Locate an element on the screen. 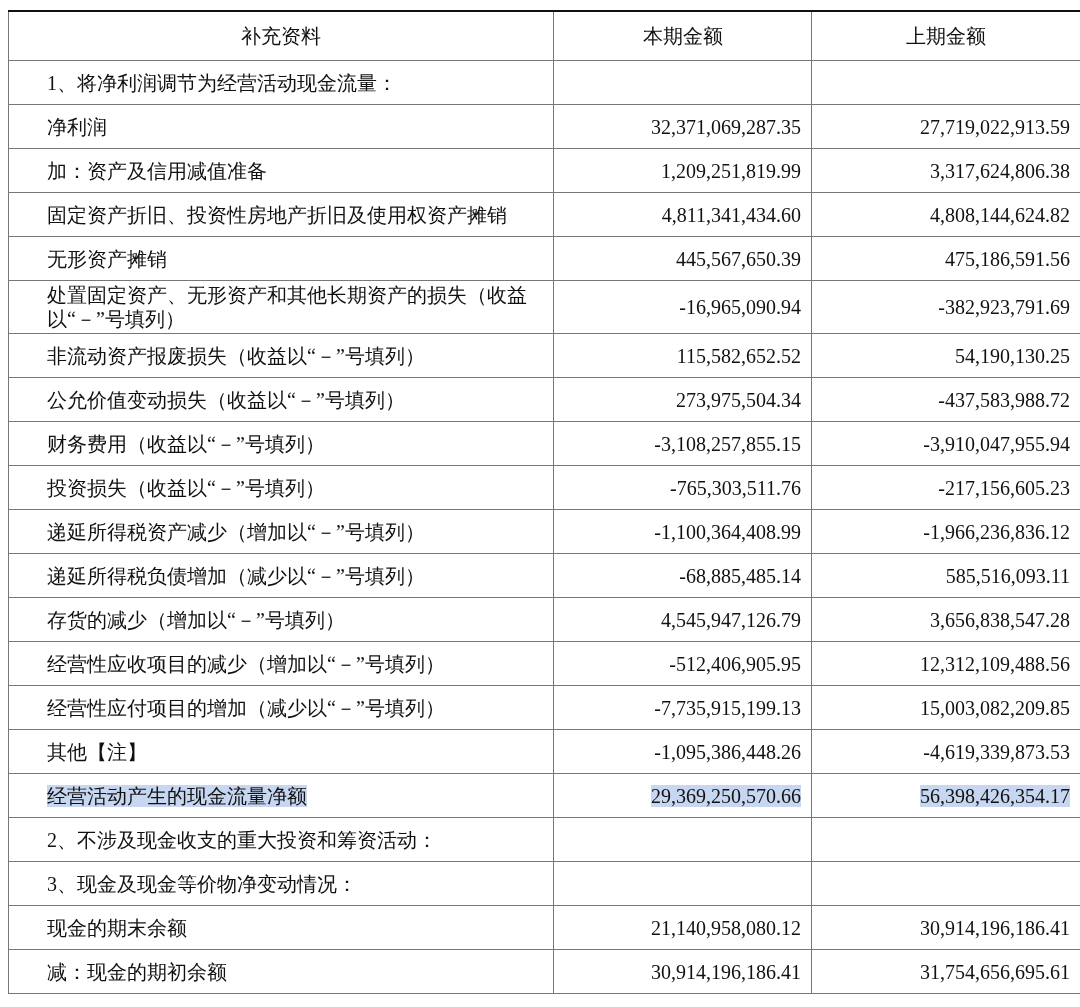  item-text: 递延所得税负债增加（减少以“－”号填列） is located at coordinates (236, 575).